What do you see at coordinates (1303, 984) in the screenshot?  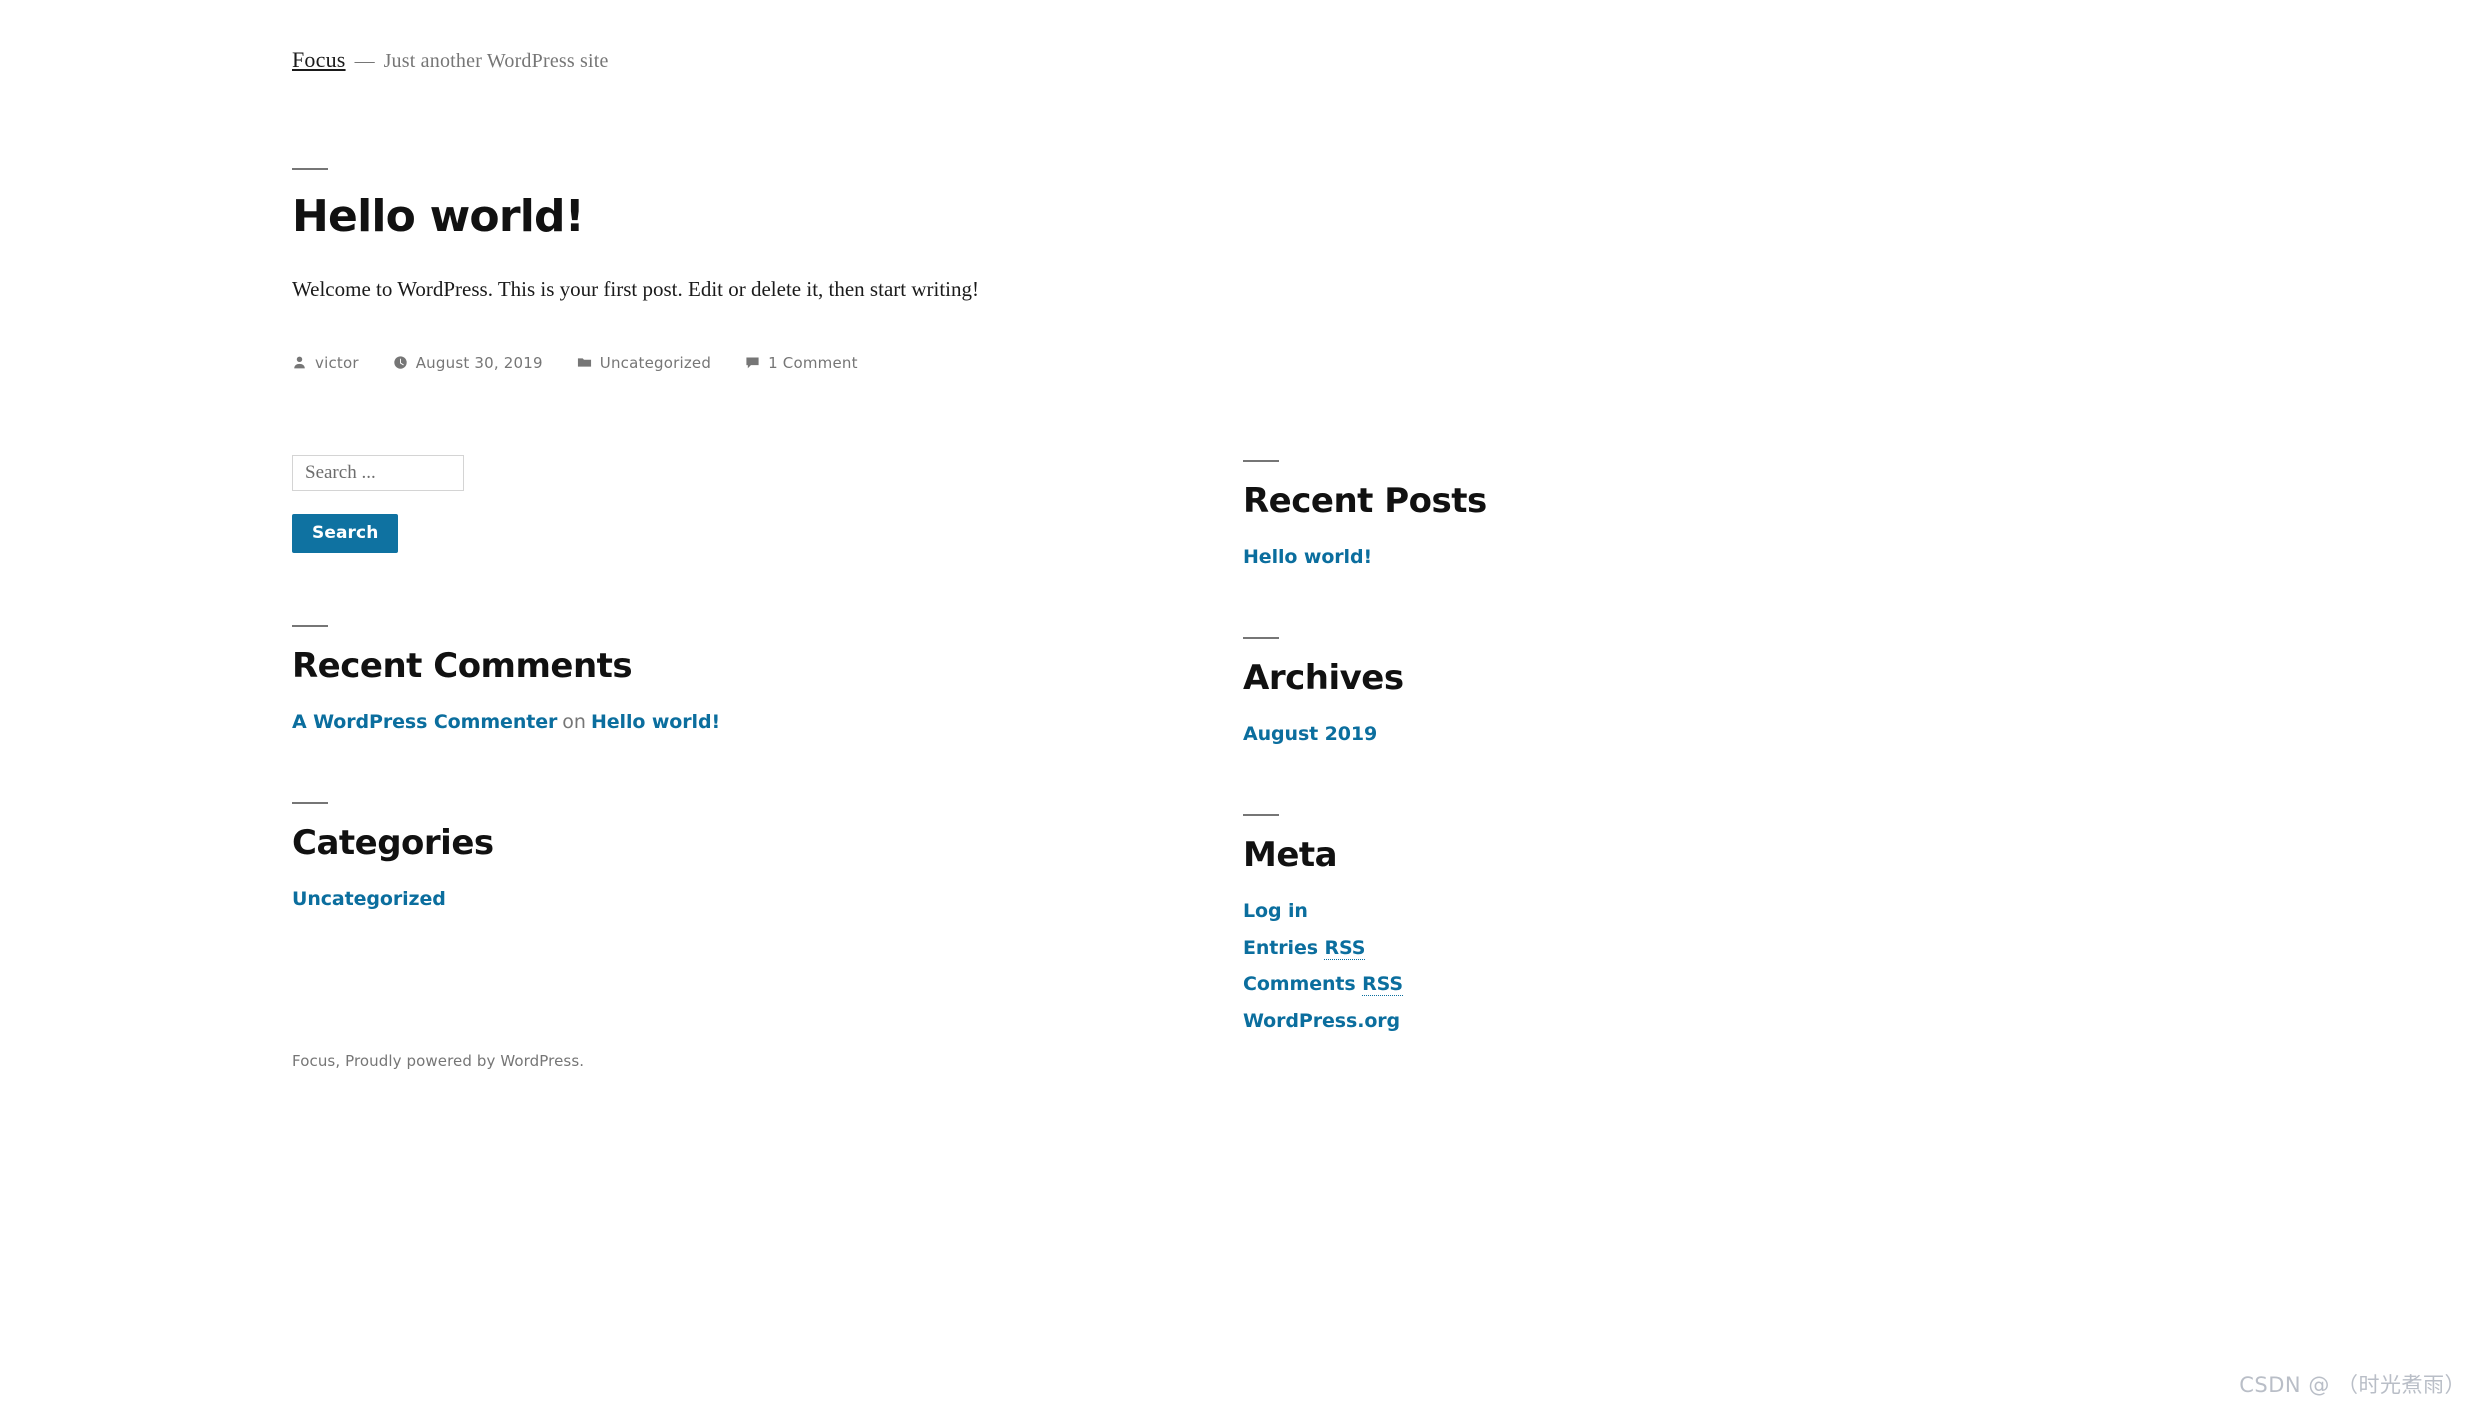 I see `meta-link-comments-label: Comments` at bounding box center [1303, 984].